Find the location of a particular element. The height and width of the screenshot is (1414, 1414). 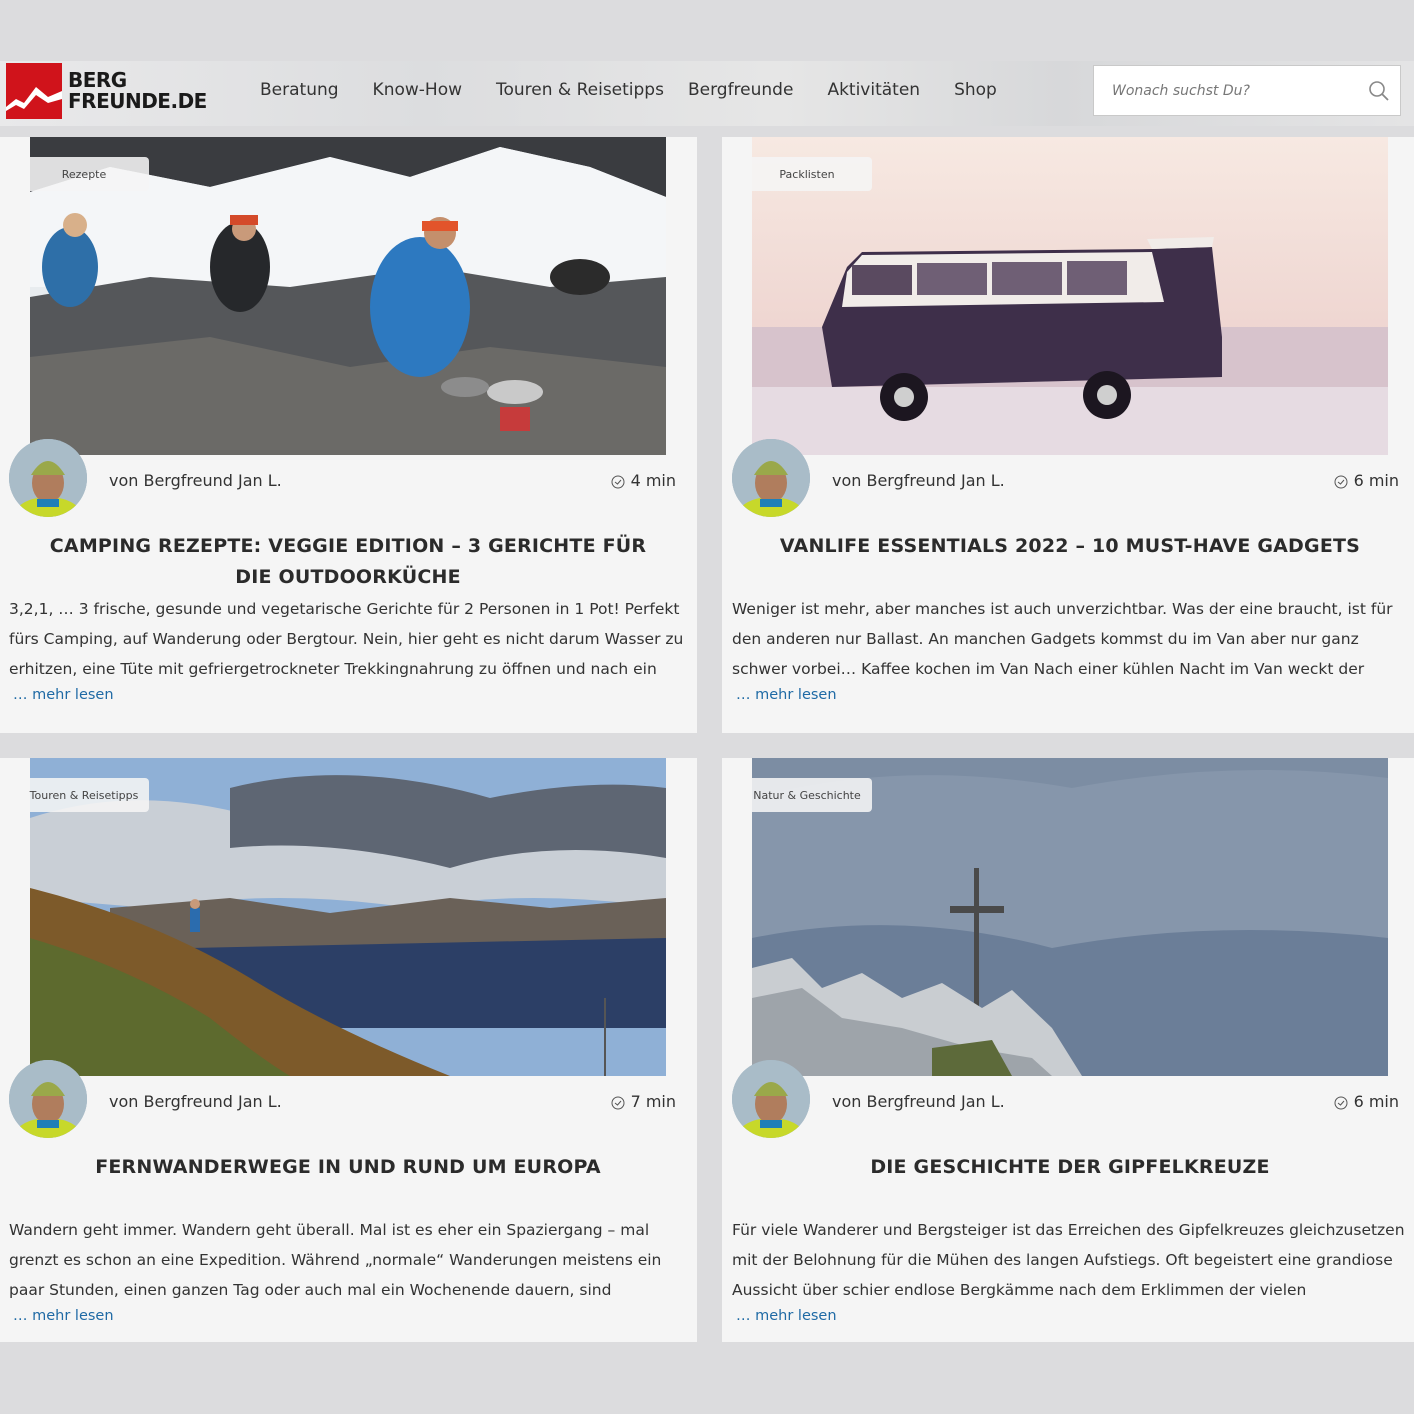

article-title: Fernwanderwege in und rund um Europa is located at coordinates (348, 1167).